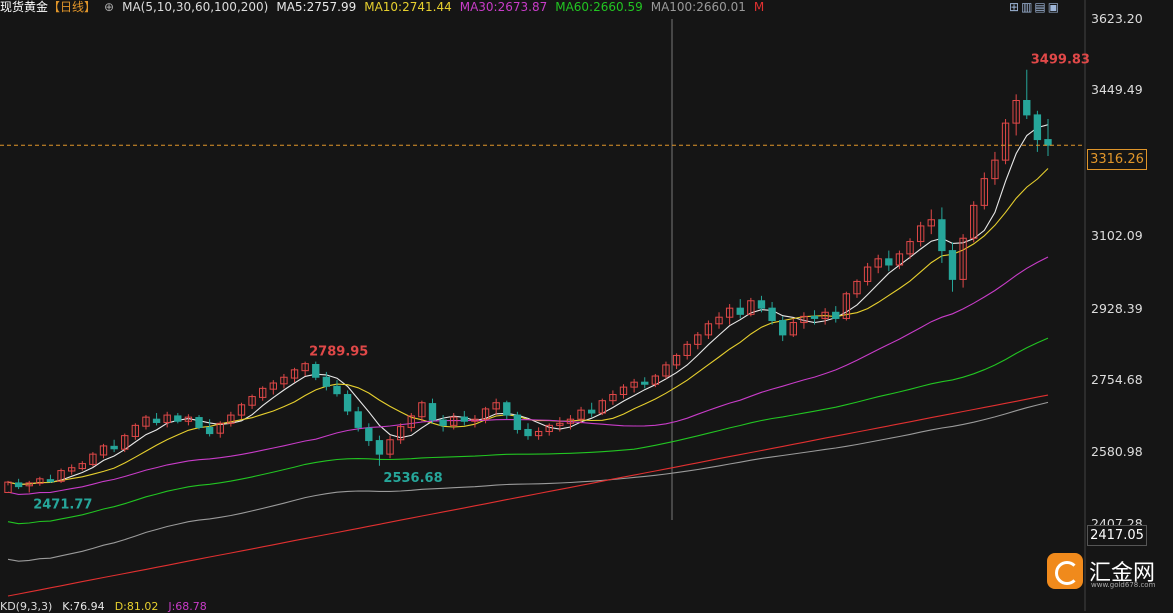  I want to click on ma5-value: MA5:2757.99, so click(316, 7).